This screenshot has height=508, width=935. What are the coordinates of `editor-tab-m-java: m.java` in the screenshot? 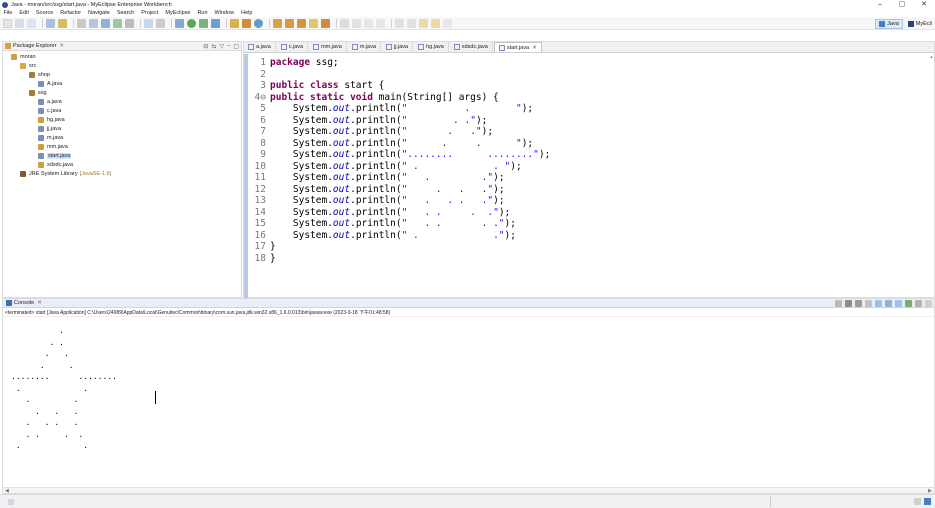 It's located at (365, 47).